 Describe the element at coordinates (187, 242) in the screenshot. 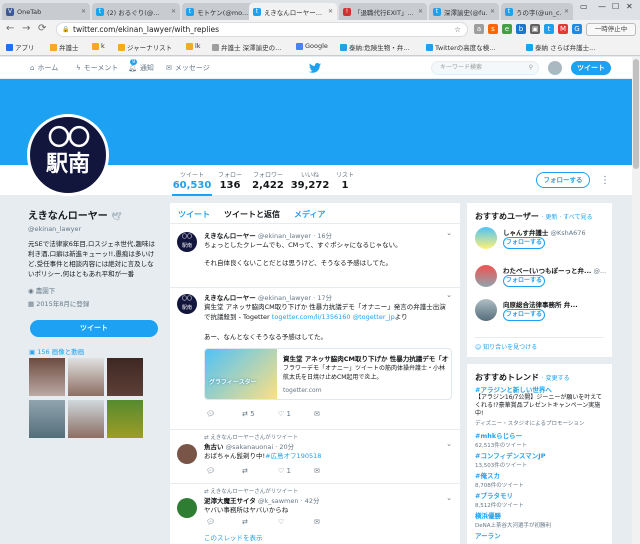

I see `tweet-avatar: 〇〇 駅南` at that location.